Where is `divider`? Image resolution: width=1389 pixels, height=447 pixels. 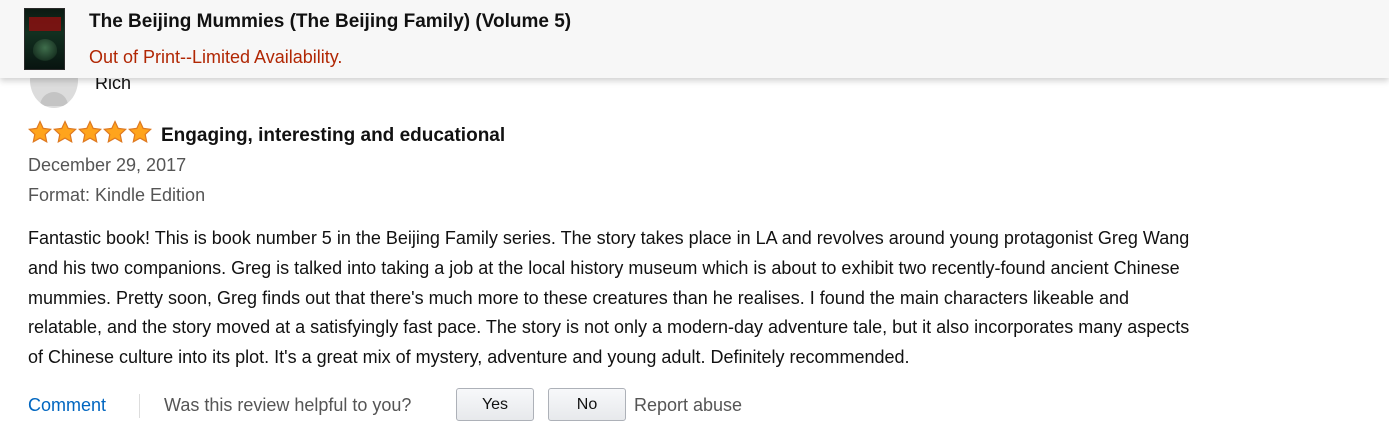 divider is located at coordinates (139, 406).